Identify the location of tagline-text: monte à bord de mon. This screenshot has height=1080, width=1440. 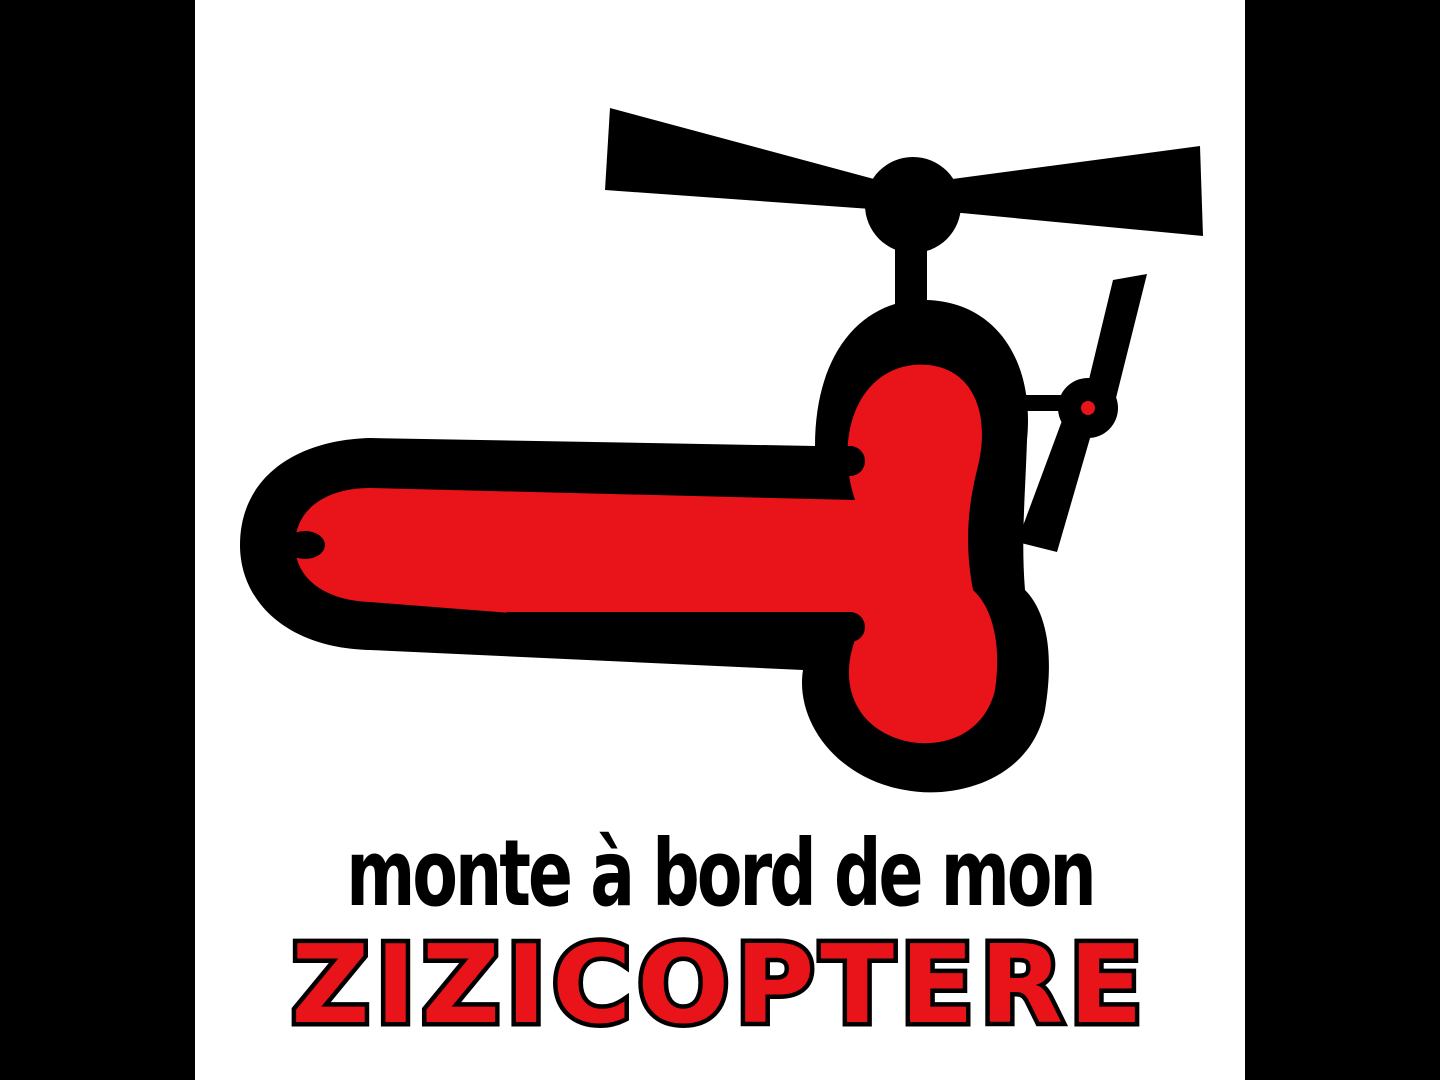
(721, 873).